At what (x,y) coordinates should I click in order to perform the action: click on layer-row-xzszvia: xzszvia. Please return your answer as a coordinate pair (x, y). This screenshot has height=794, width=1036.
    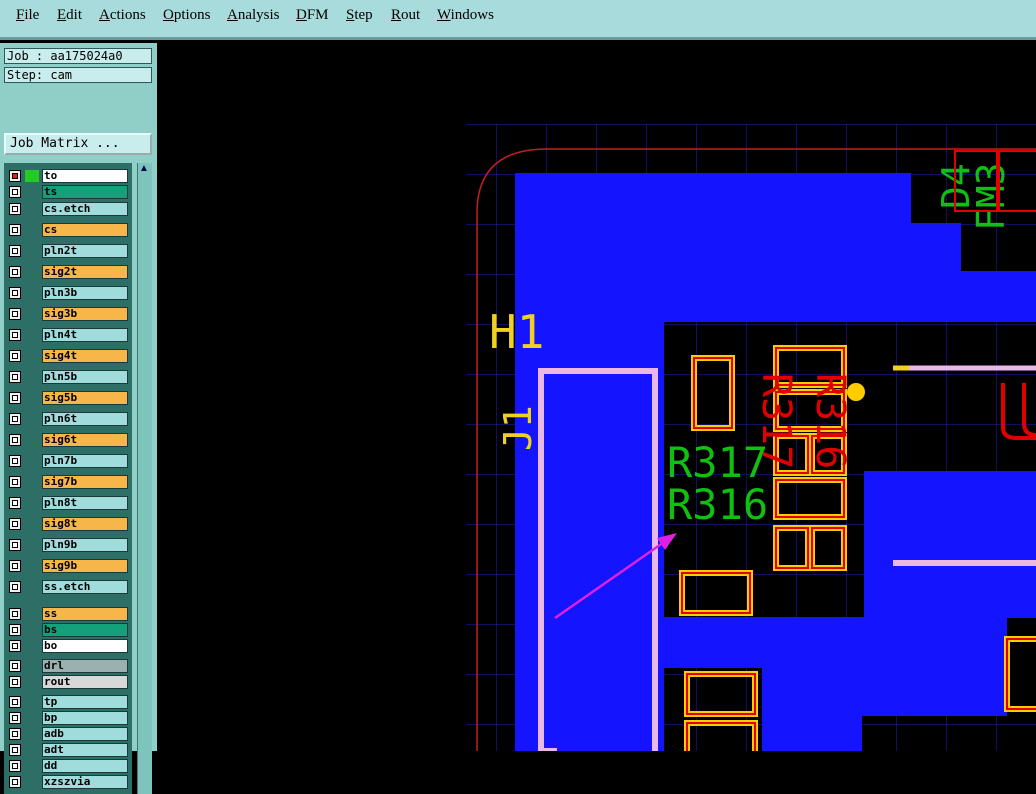
    Looking at the image, I should click on (68, 782).